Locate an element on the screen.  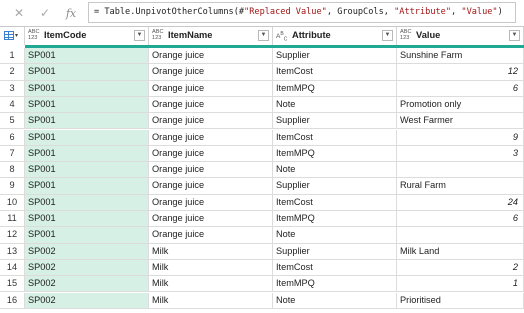
table-row: 13 SP002 Milk Supplier Milk Land is located at coordinates (262, 251).